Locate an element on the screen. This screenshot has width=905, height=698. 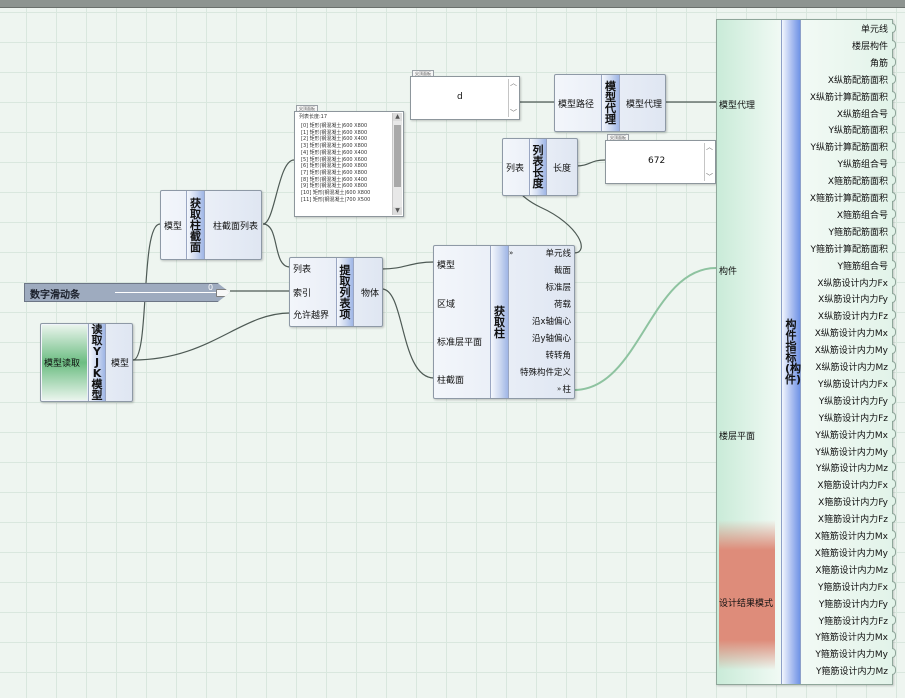
scroll-thumb is located at coordinates (397, 156).